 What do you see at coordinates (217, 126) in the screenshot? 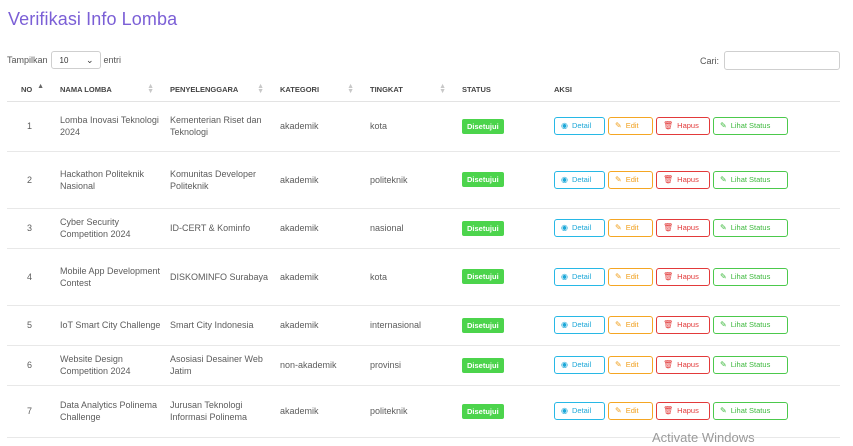
I see `penyelenggara-cell: Kementerian Riset dan Teknologi` at bounding box center [217, 126].